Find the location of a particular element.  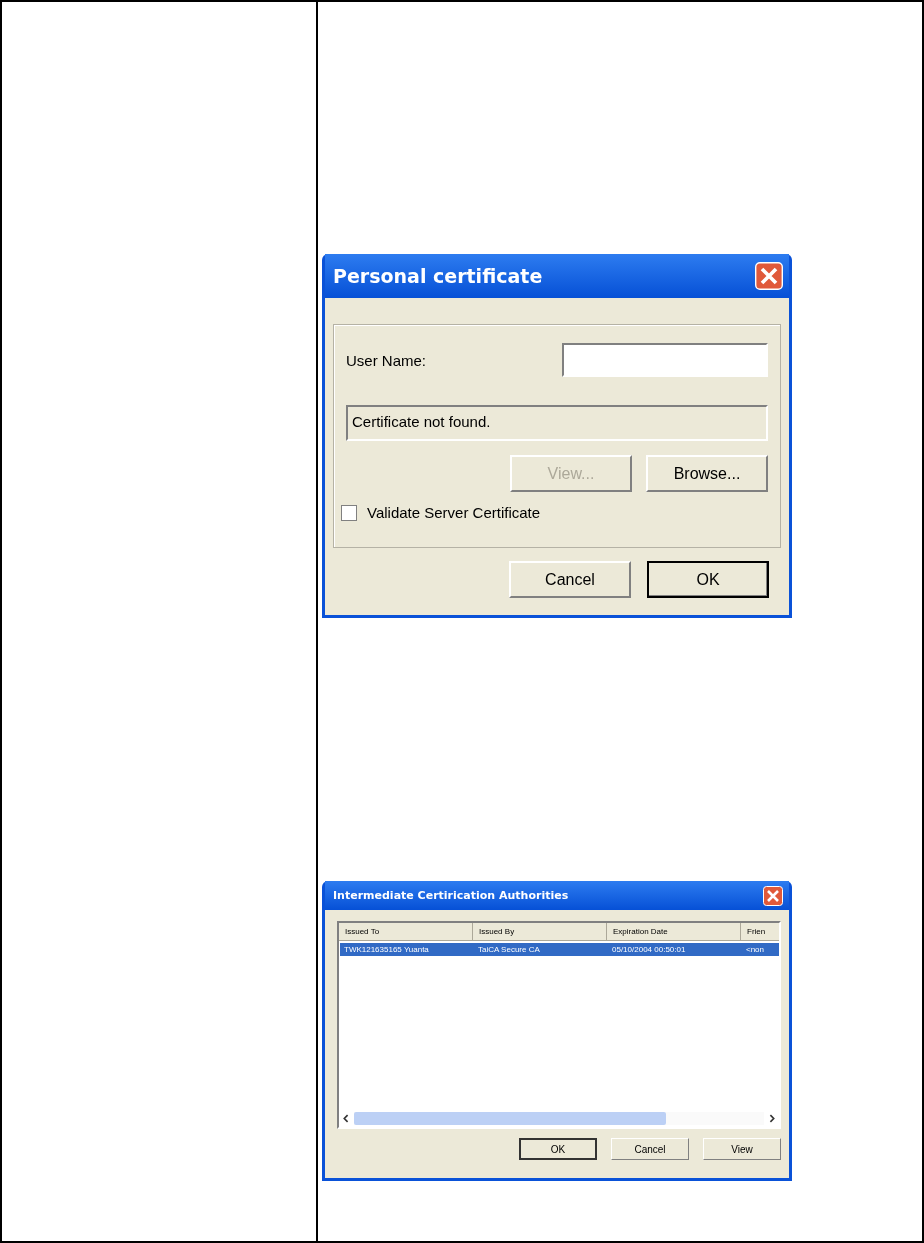

scrollbar-track is located at coordinates (559, 1118).